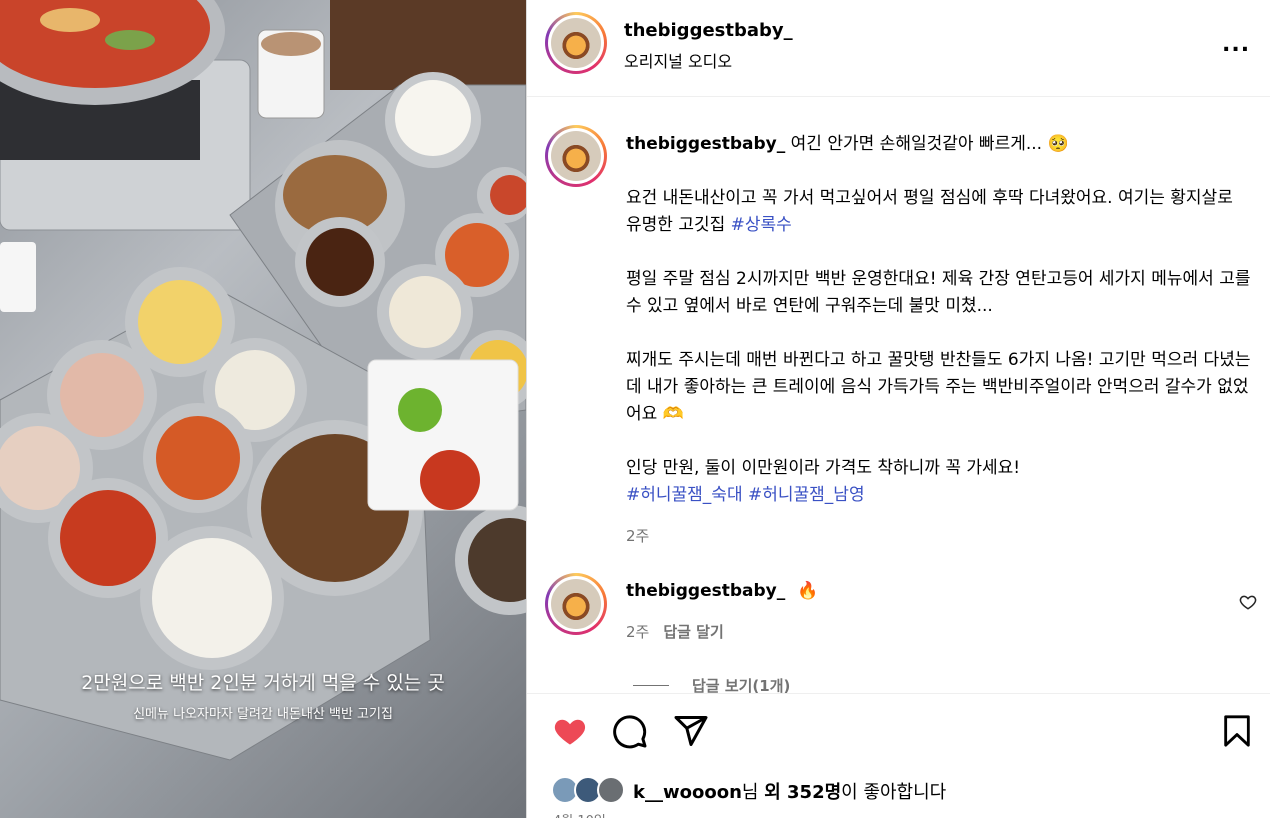 Image resolution: width=1270 pixels, height=818 pixels. What do you see at coordinates (898, 693) in the screenshot?
I see `actions-divider` at bounding box center [898, 693].